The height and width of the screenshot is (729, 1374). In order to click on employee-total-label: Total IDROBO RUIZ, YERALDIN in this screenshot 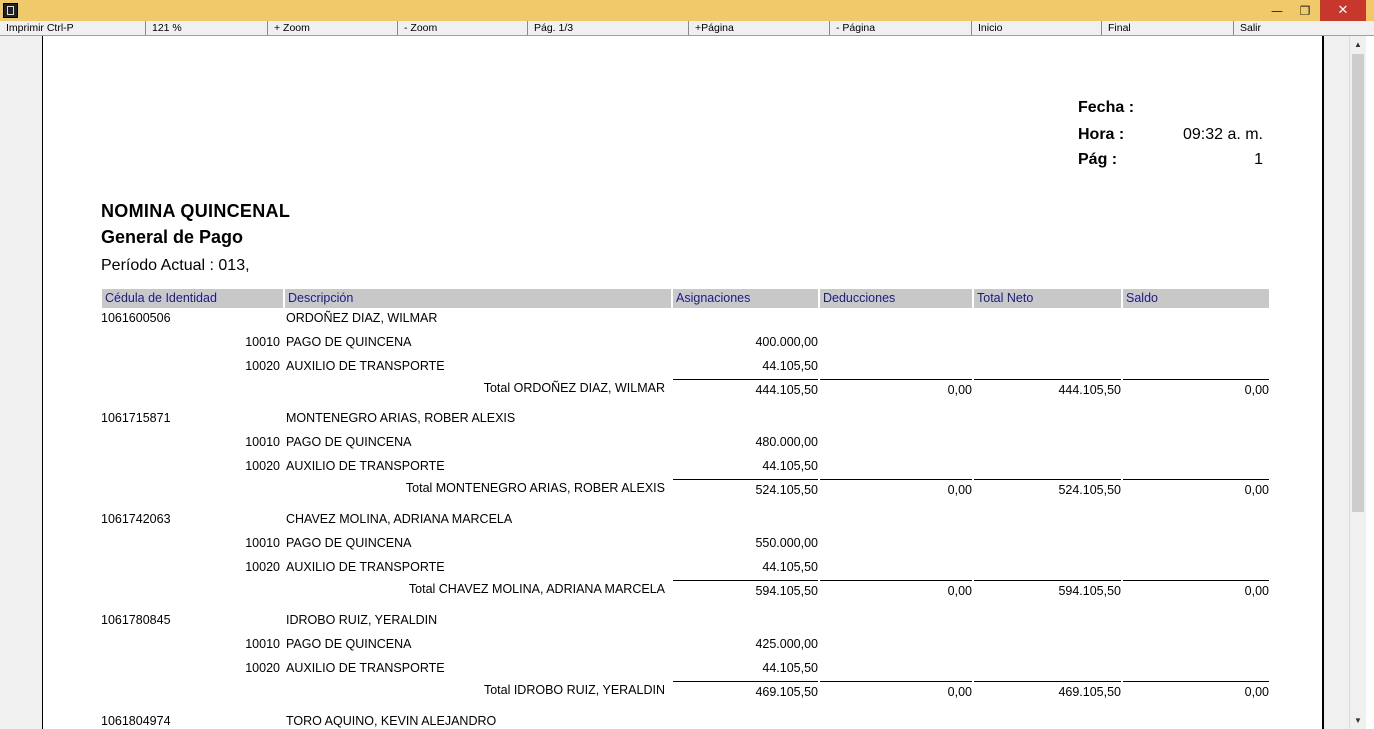, I will do `click(574, 690)`.